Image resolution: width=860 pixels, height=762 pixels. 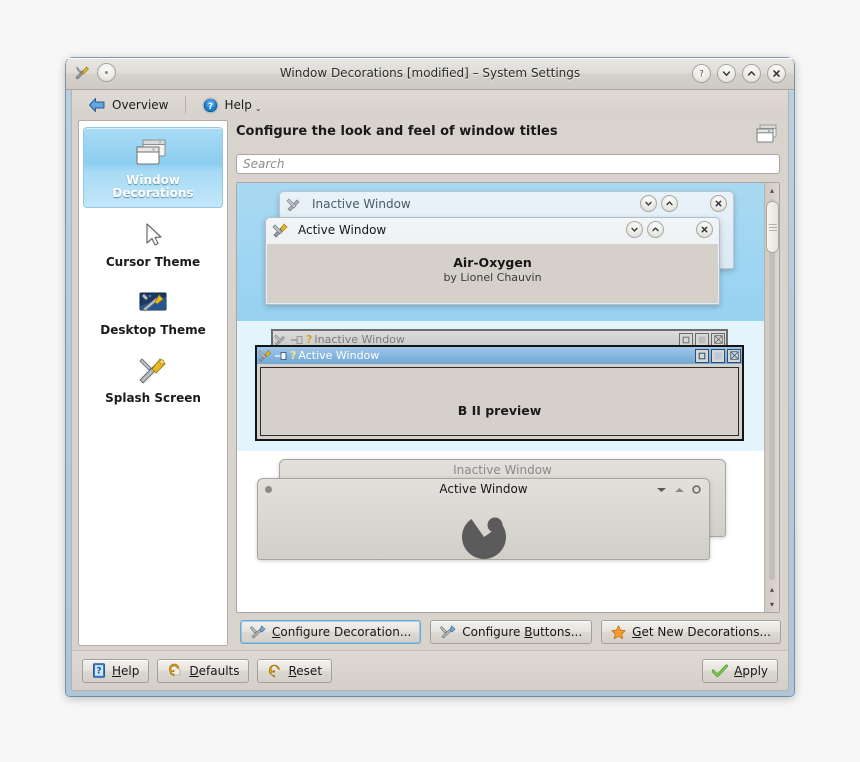 I want to click on sidebar-item-window-decorations: Window Decorations, so click(x=153, y=167).